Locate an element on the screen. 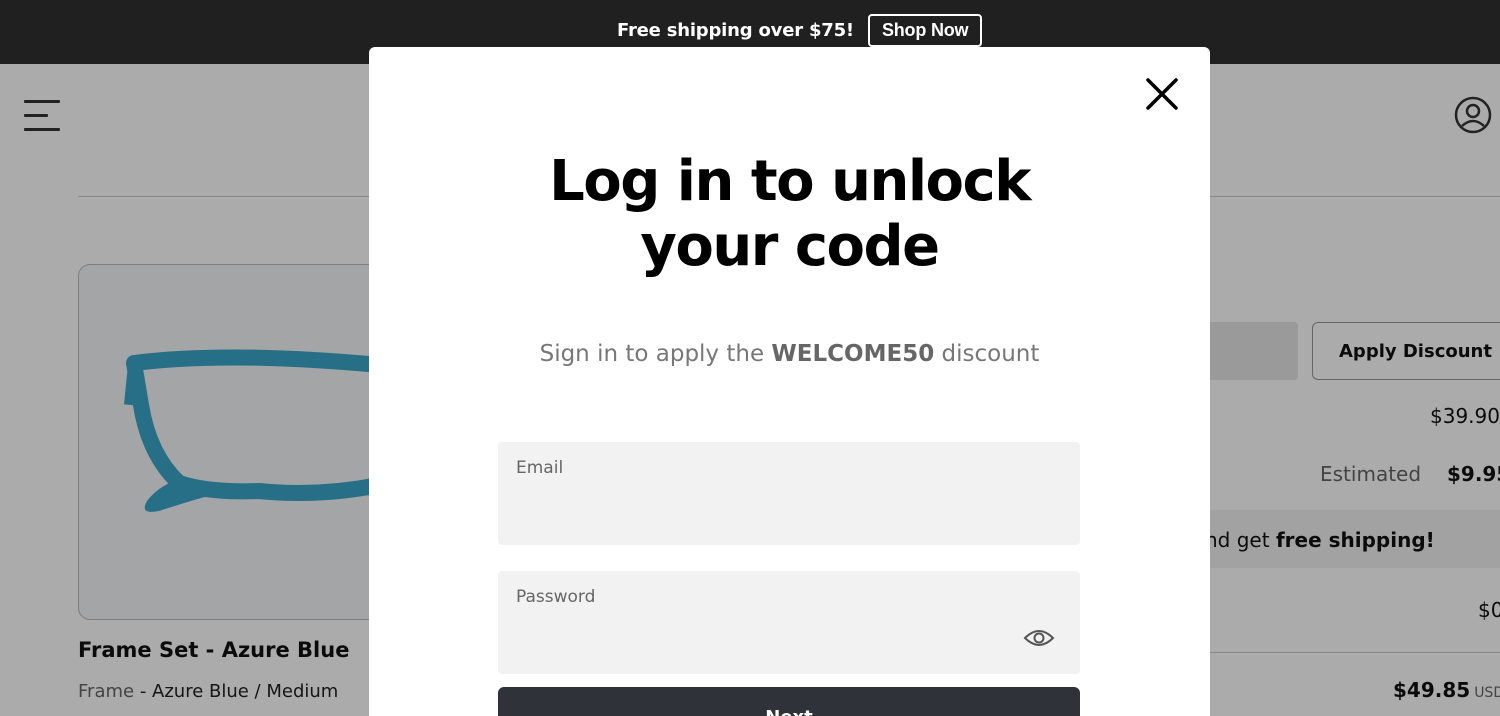 The image size is (1500, 716). password-input is located at coordinates (756, 637).